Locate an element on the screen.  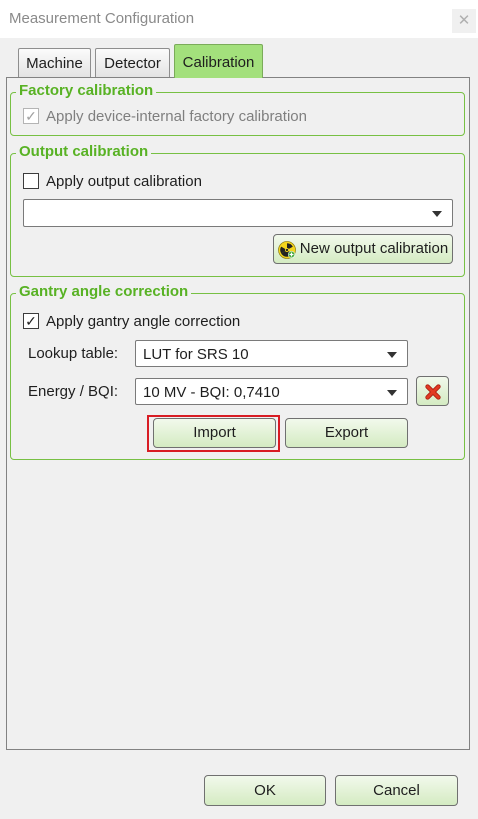
radiation-icon is located at coordinates (287, 250).